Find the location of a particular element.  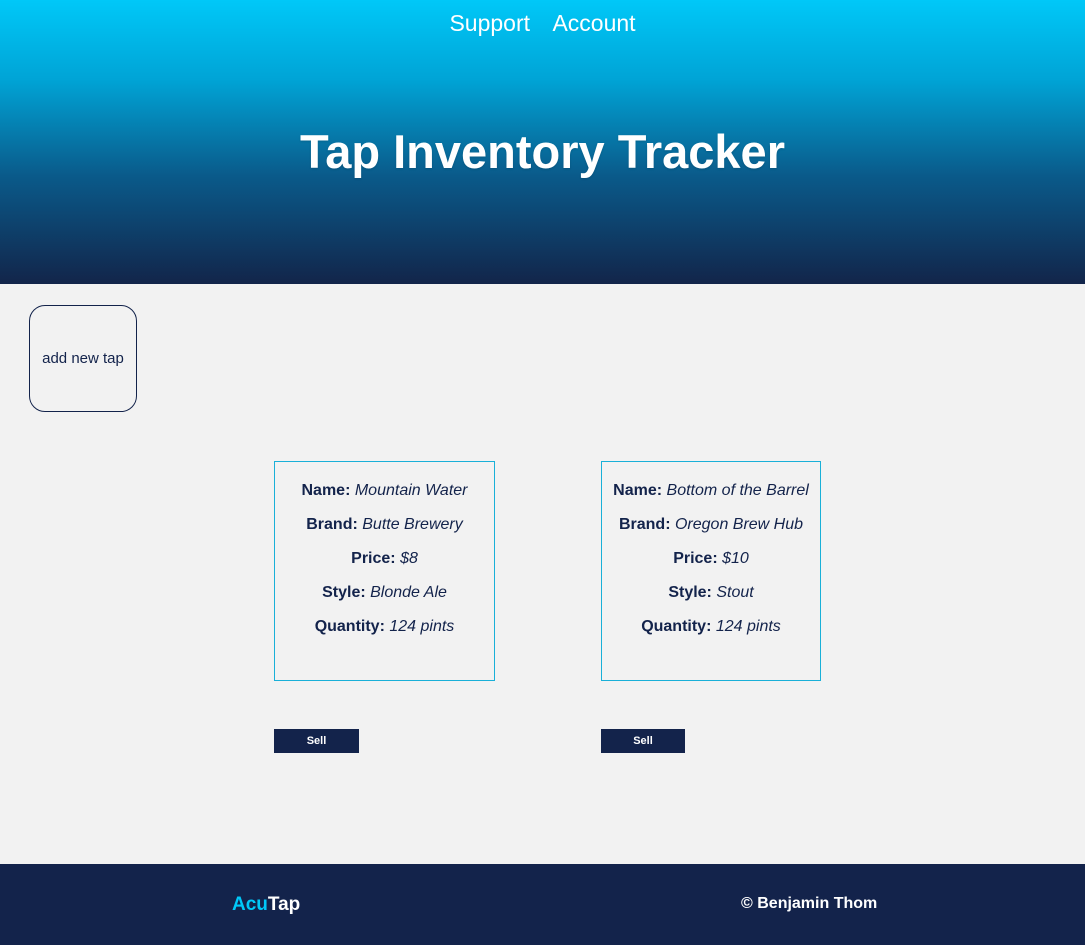

tap-name-row: Name: Mountain Water is located at coordinates (384, 498).